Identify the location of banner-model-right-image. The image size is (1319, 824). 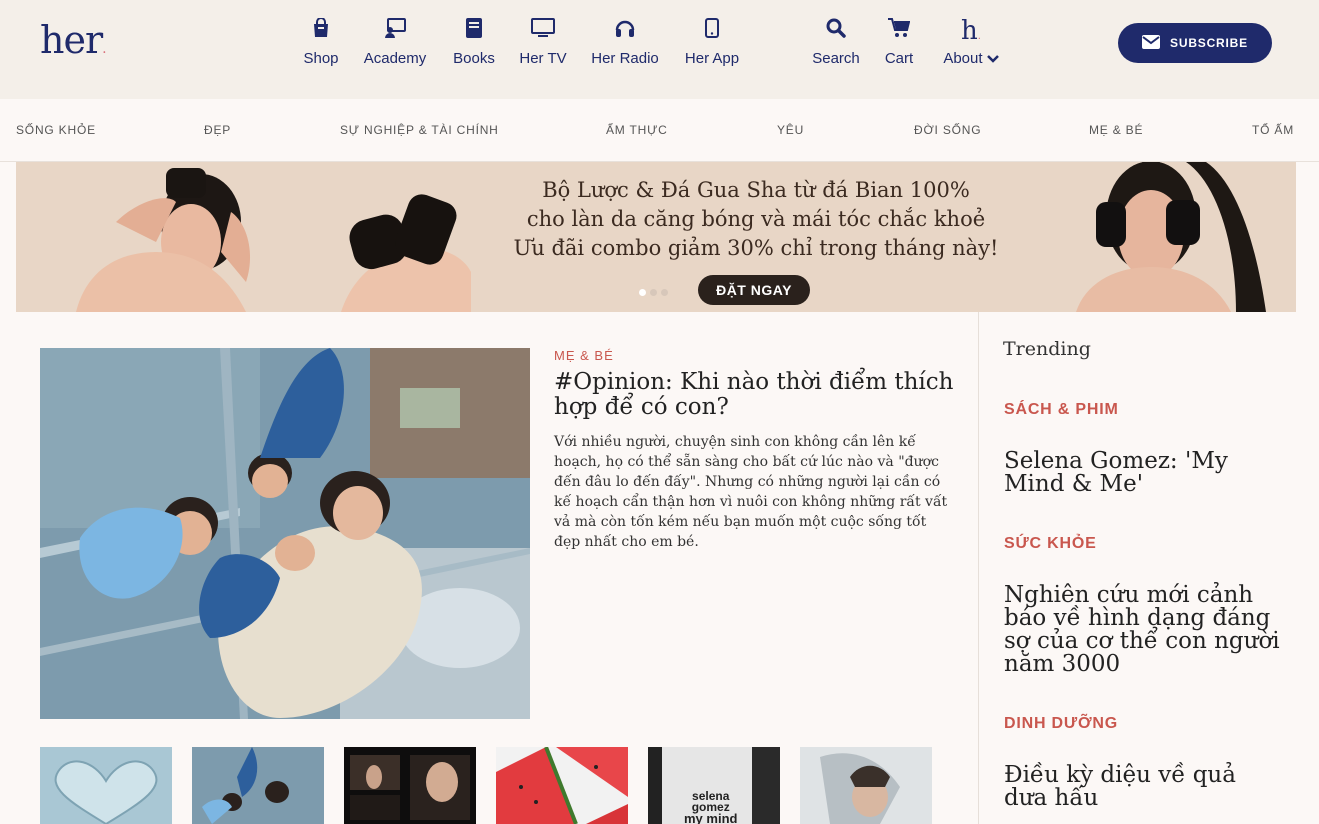
(1171, 237).